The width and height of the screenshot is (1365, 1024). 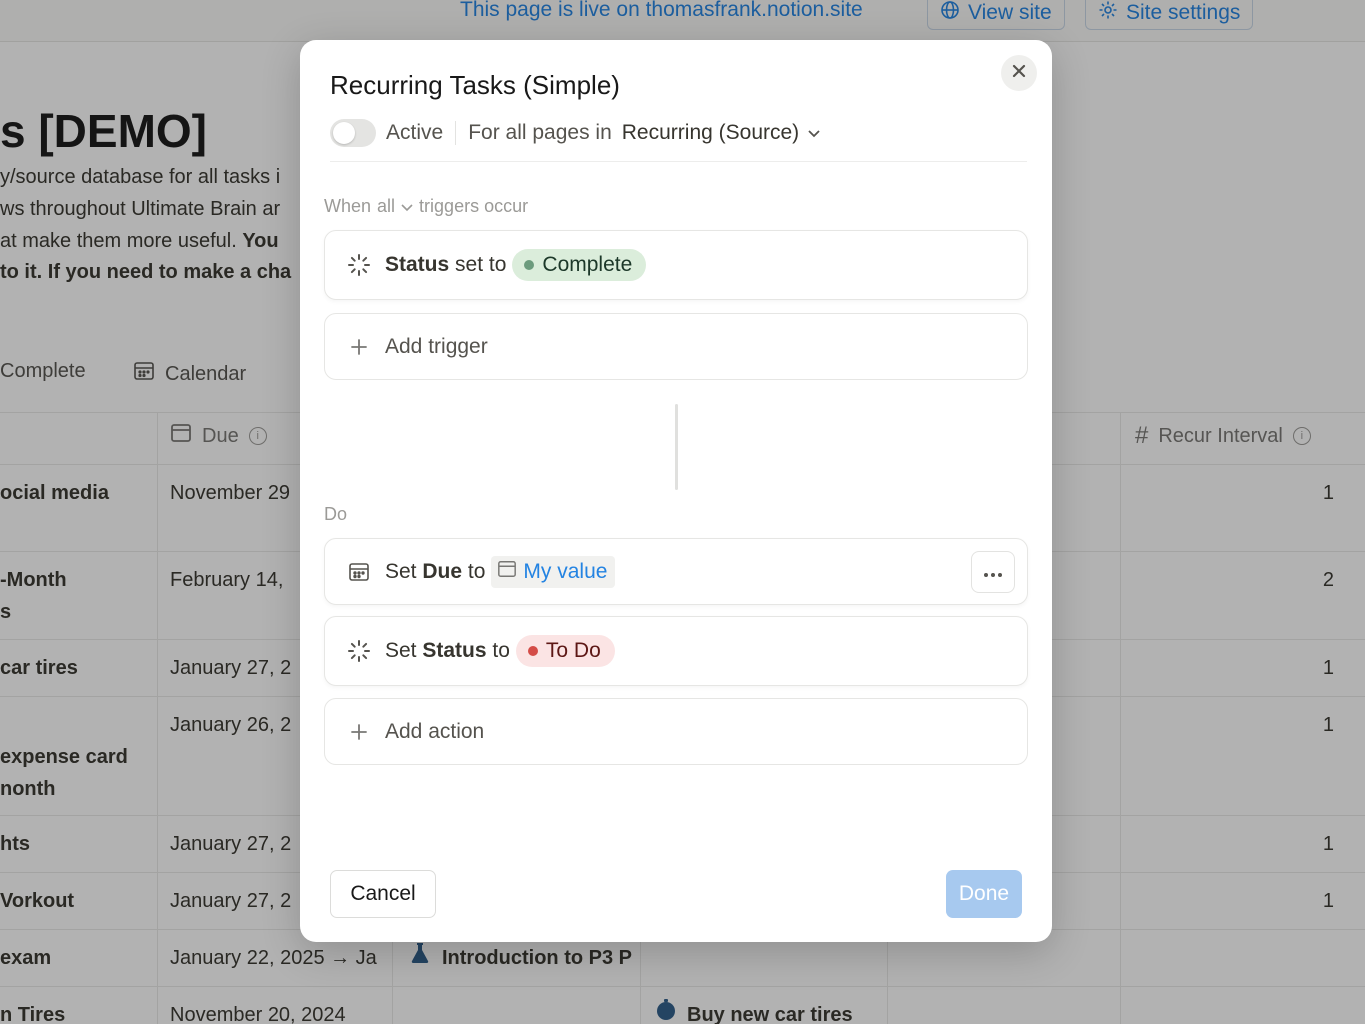 I want to click on action-property: Status, so click(x=454, y=650).